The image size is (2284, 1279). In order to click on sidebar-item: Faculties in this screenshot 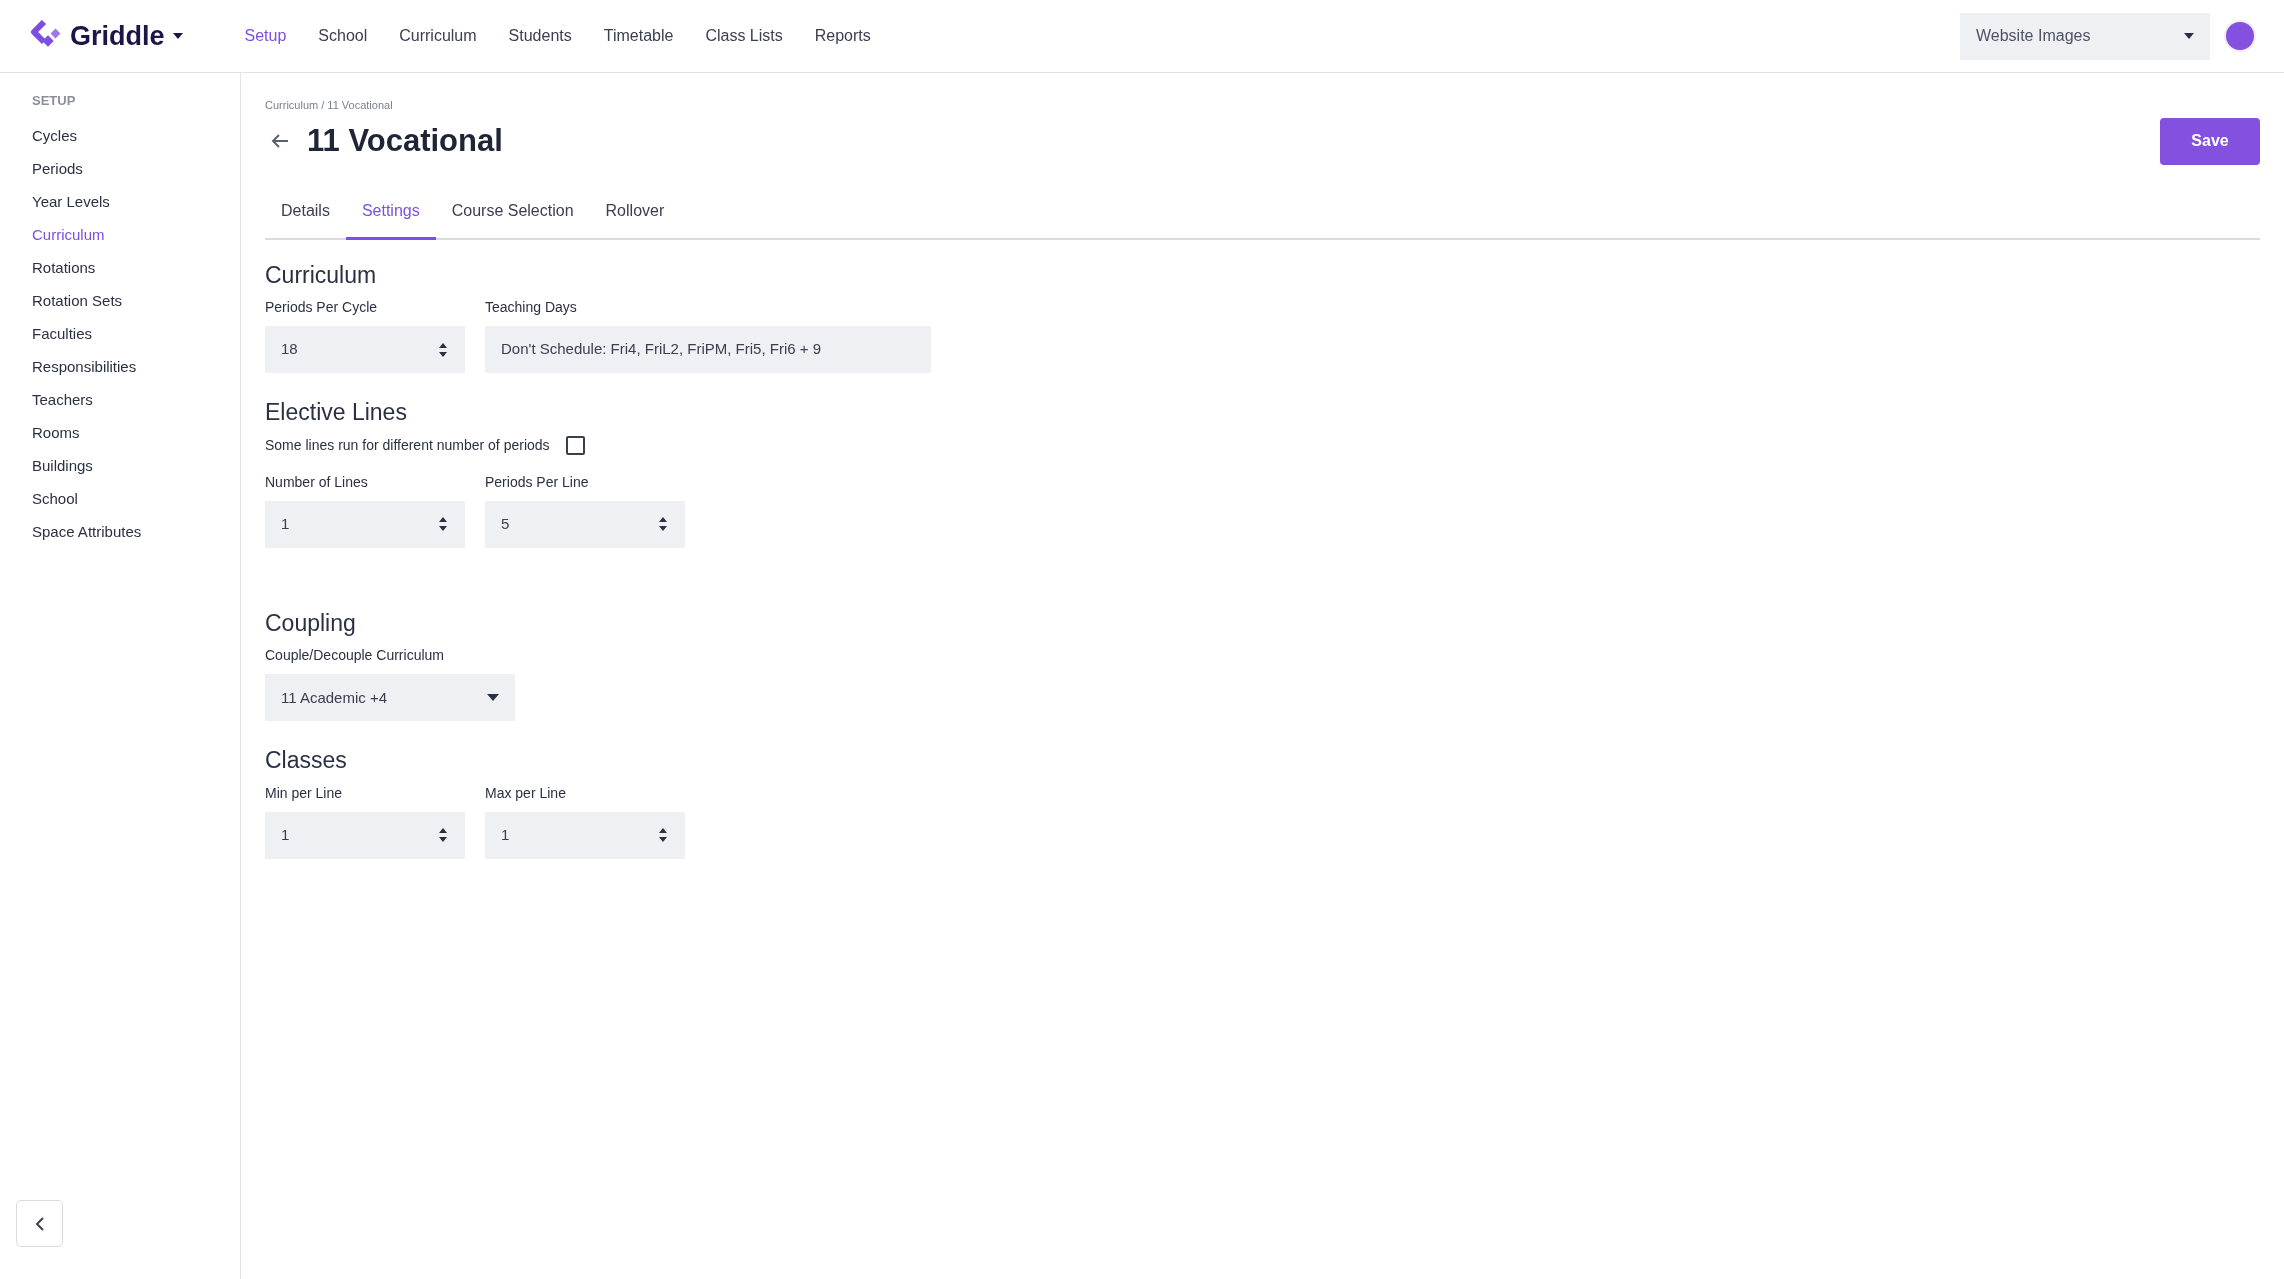, I will do `click(120, 333)`.